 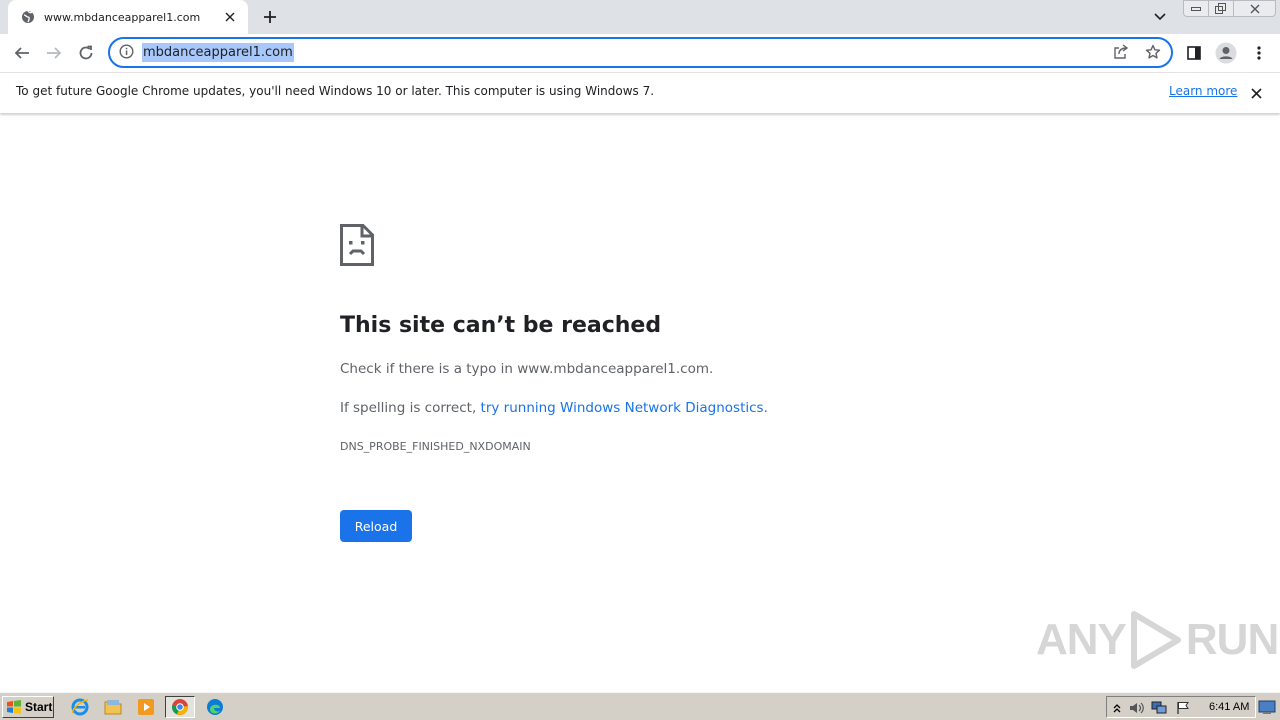 What do you see at coordinates (640, 706) in the screenshot?
I see `windows-taskbar: Start 6:41 AM` at bounding box center [640, 706].